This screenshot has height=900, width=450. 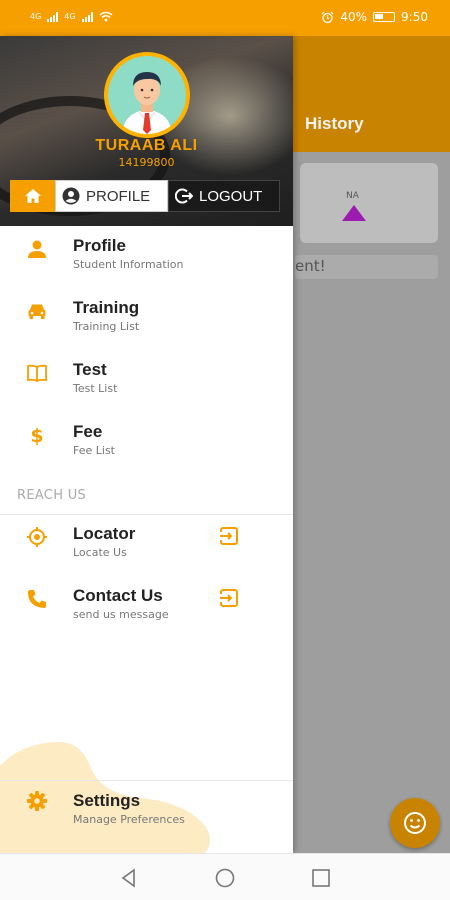 What do you see at coordinates (95, 388) in the screenshot?
I see `menu-item-subtitle: Test List` at bounding box center [95, 388].